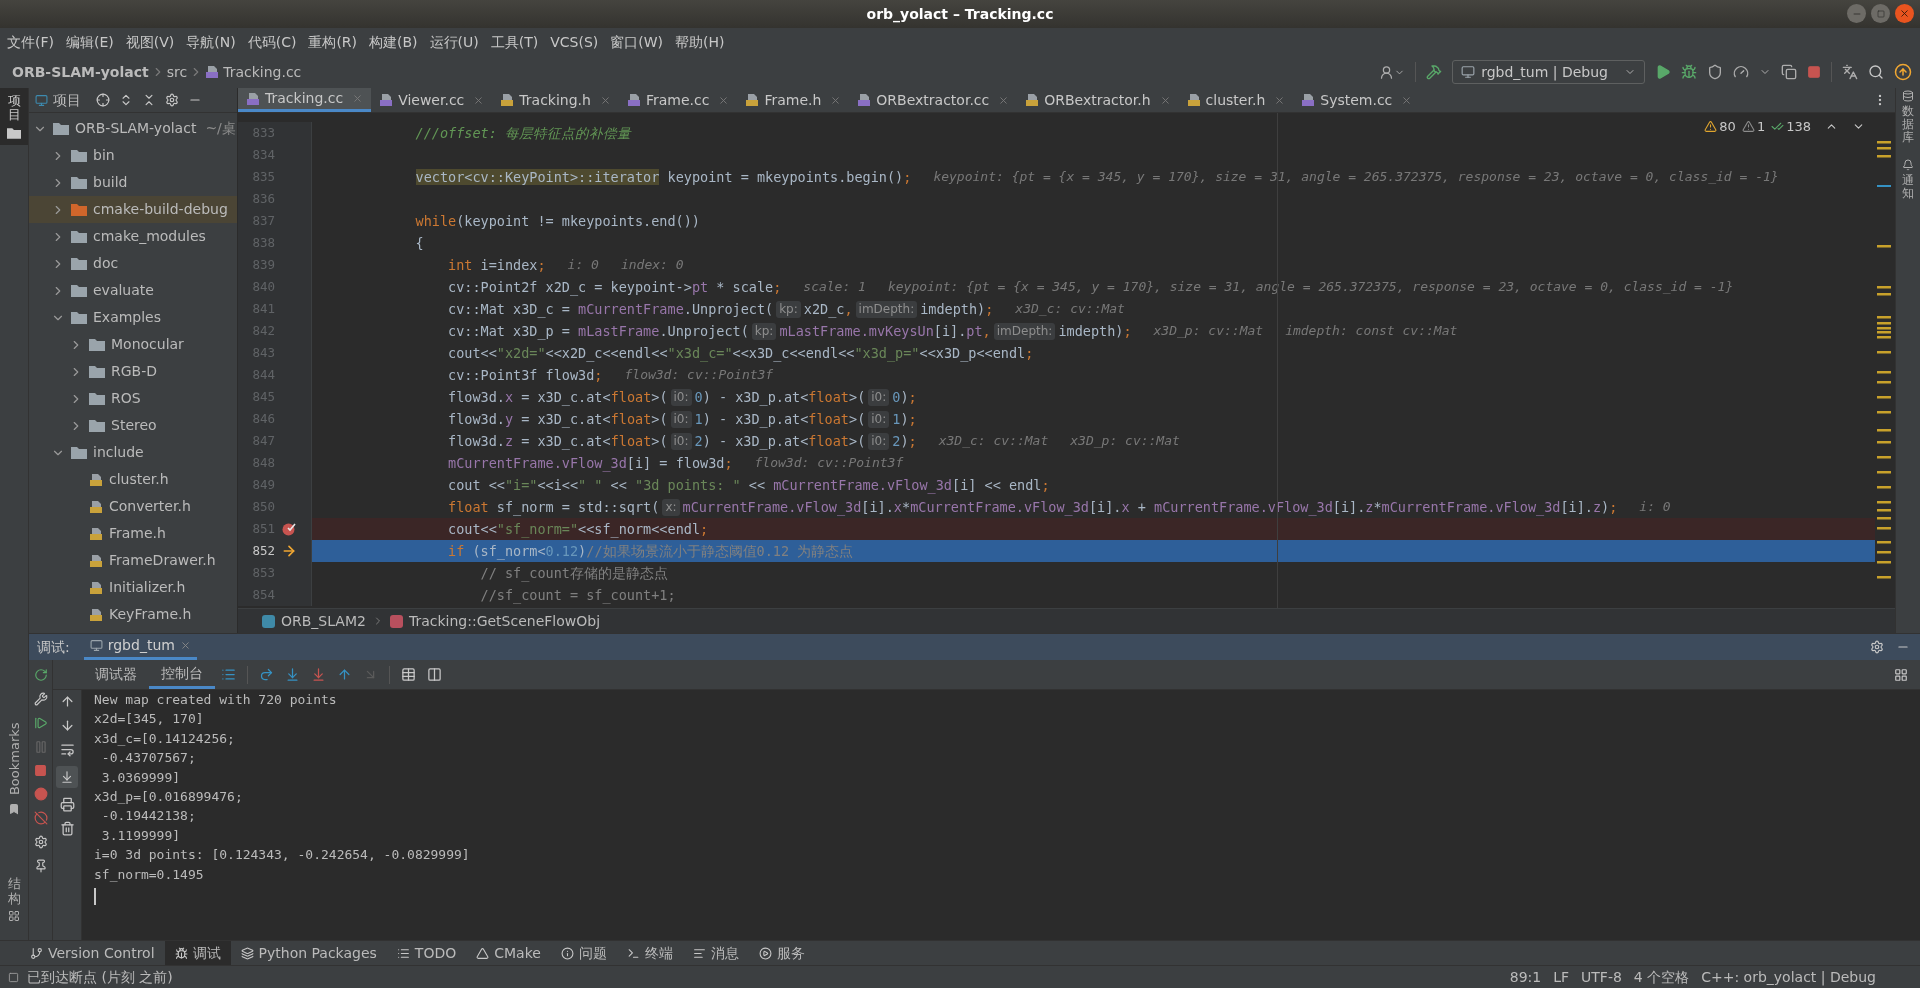  Describe the element at coordinates (40, 723) in the screenshot. I see `resume-icon` at that location.